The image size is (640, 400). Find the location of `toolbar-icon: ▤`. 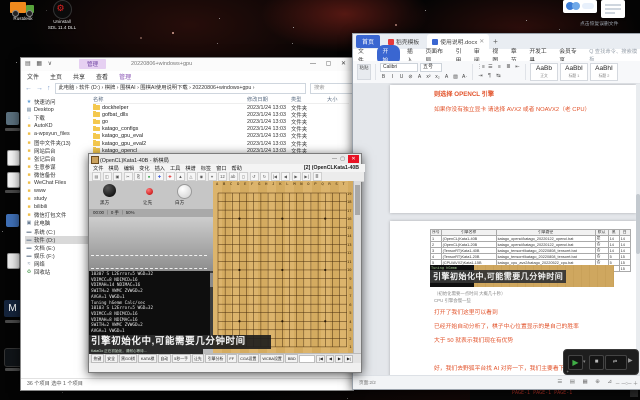

toolbar-icon: ▤ is located at coordinates (96, 176).